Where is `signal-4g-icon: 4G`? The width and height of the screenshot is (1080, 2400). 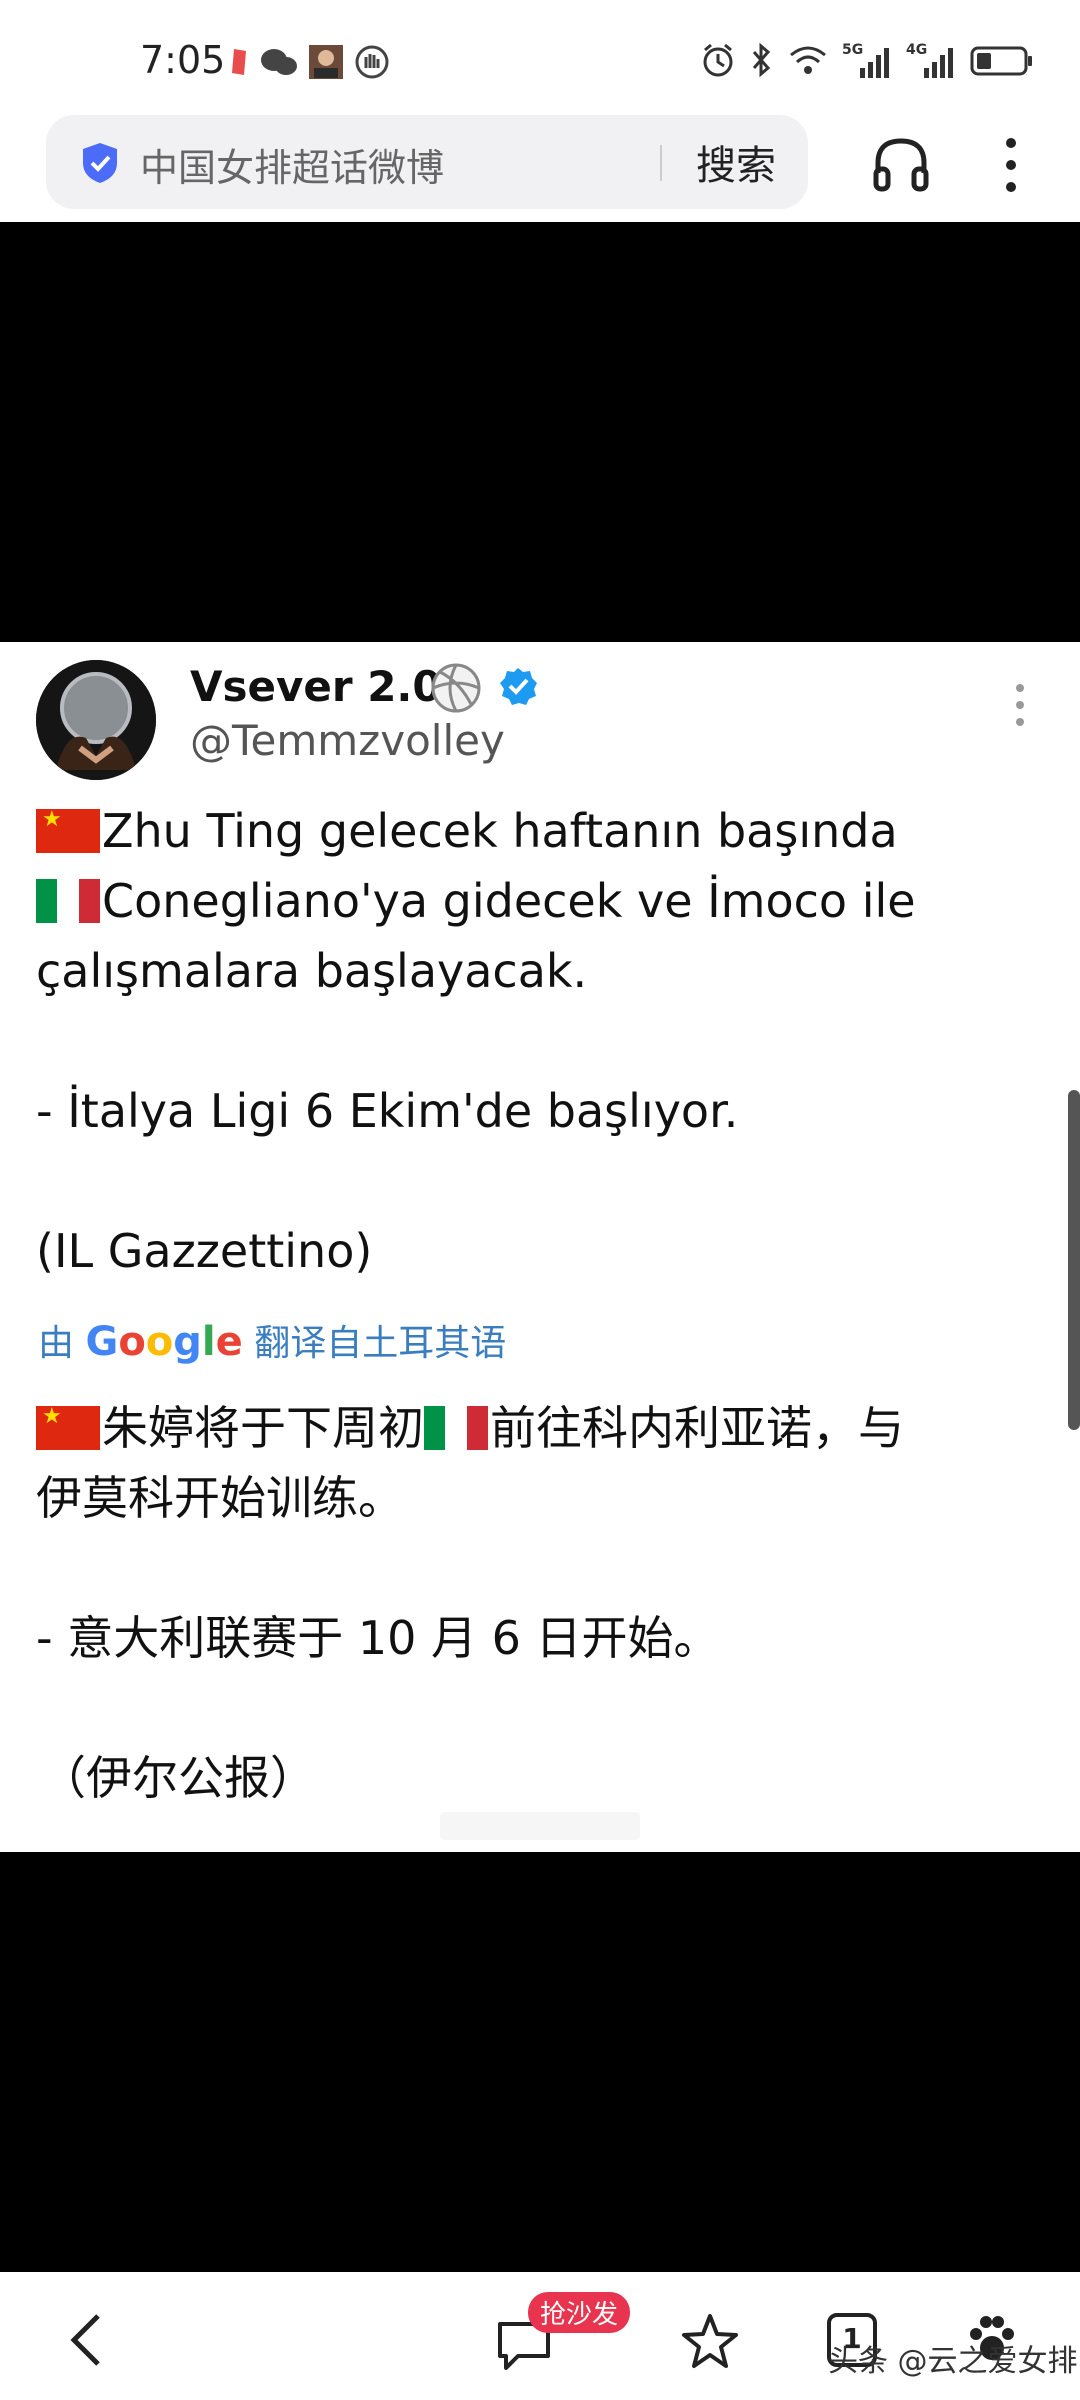
signal-4g-icon: 4G is located at coordinates (931, 61).